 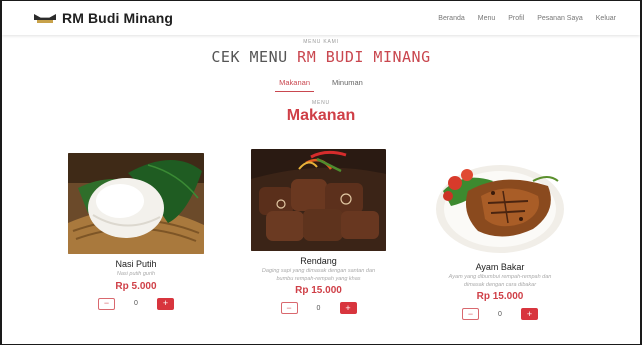 I want to click on category-title: Makanan, so click(x=321, y=115).